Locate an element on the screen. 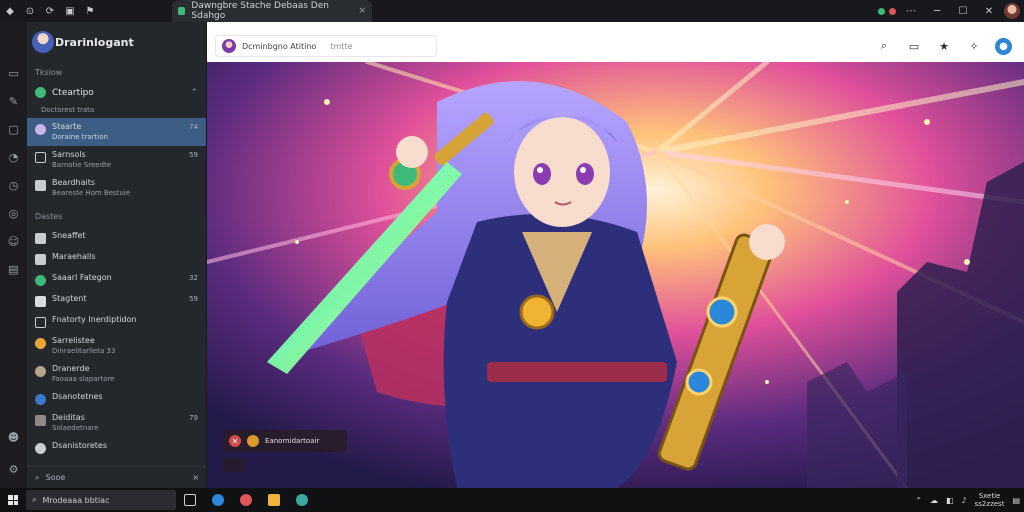 The width and height of the screenshot is (1024, 512). grid-icon is located at coordinates (40, 259).